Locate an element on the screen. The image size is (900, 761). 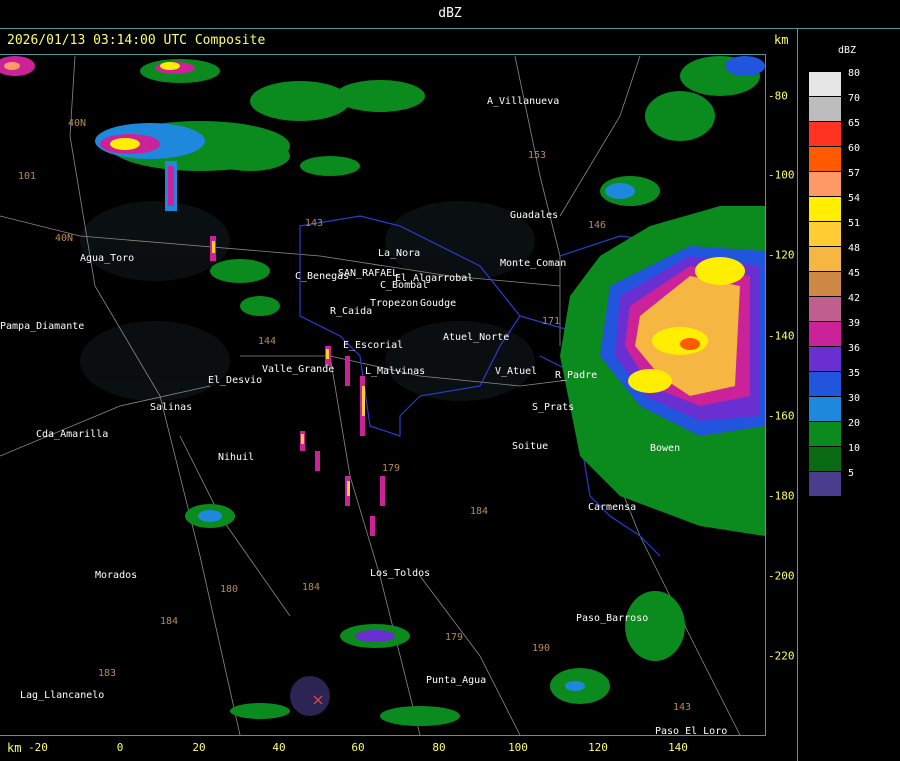
place-agua-toro: Agua_Toro is located at coordinates (107, 258).